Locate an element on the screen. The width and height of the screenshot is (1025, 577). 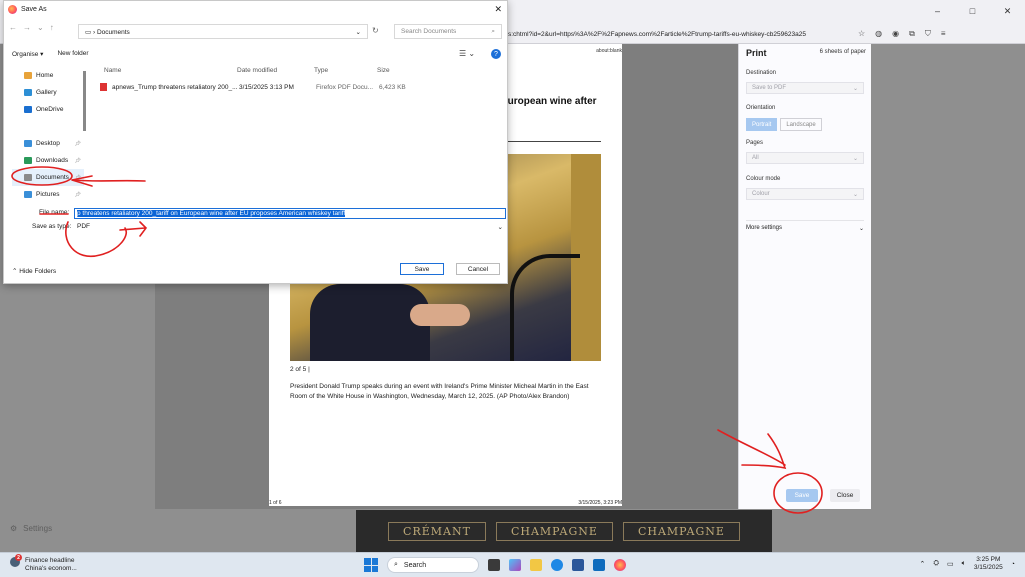
destination-select: Save to PDF ⌄ is located at coordinates (805, 88).